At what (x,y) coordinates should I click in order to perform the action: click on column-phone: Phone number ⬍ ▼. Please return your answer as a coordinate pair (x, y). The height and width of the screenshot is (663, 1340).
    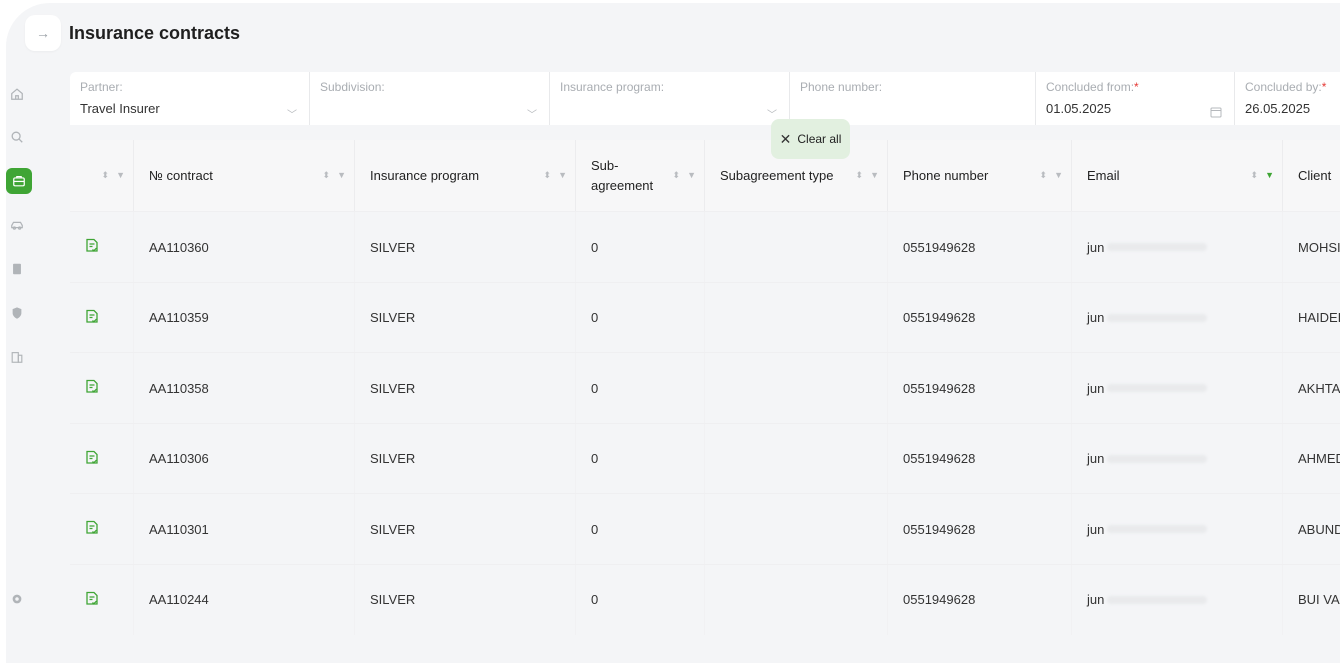
    Looking at the image, I should click on (980, 175).